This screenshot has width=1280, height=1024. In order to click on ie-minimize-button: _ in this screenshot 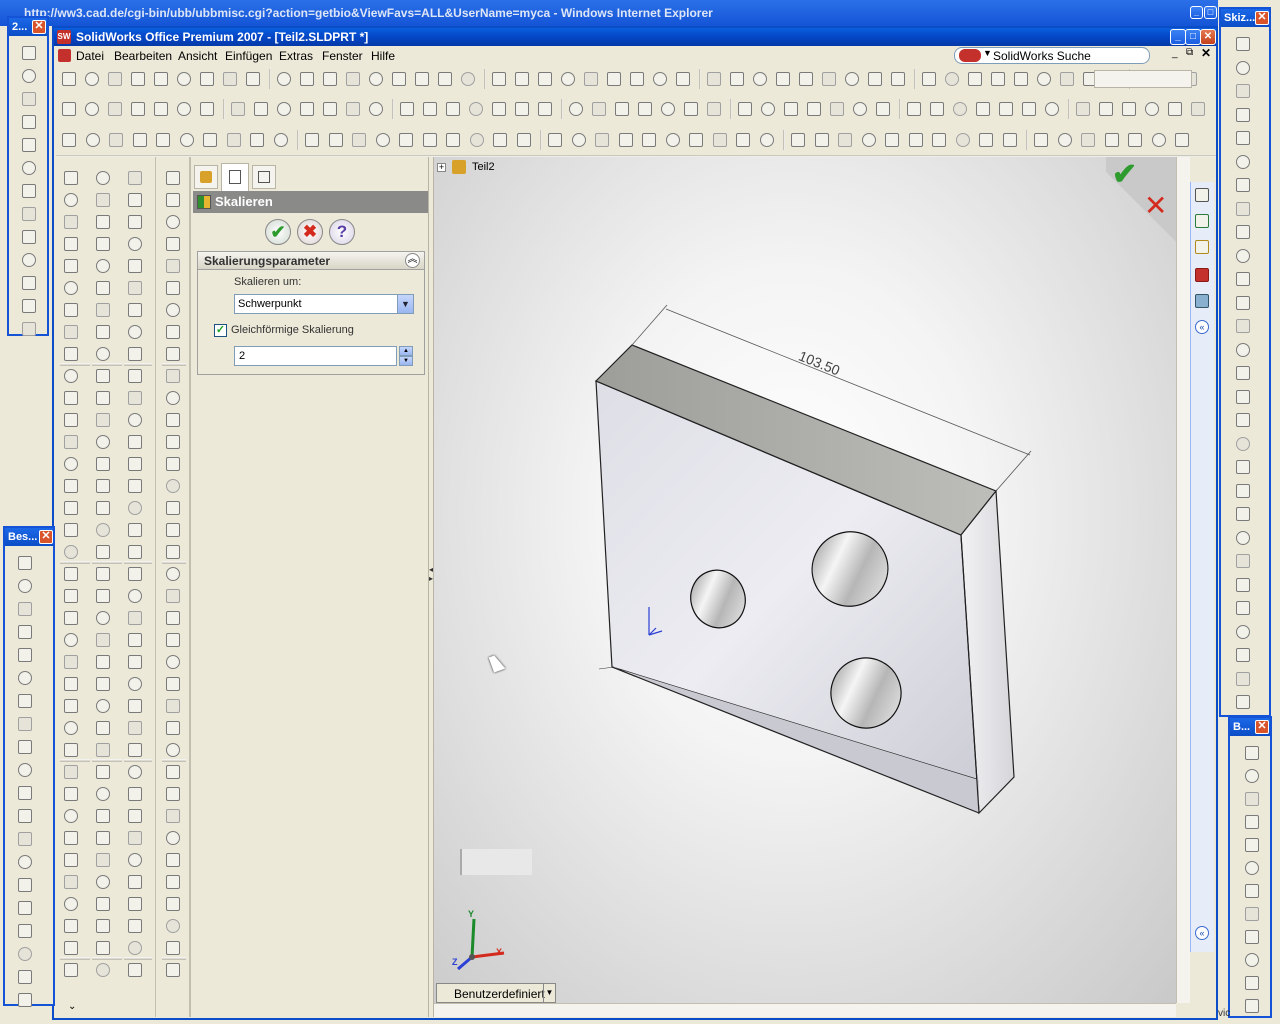, I will do `click(1196, 12)`.